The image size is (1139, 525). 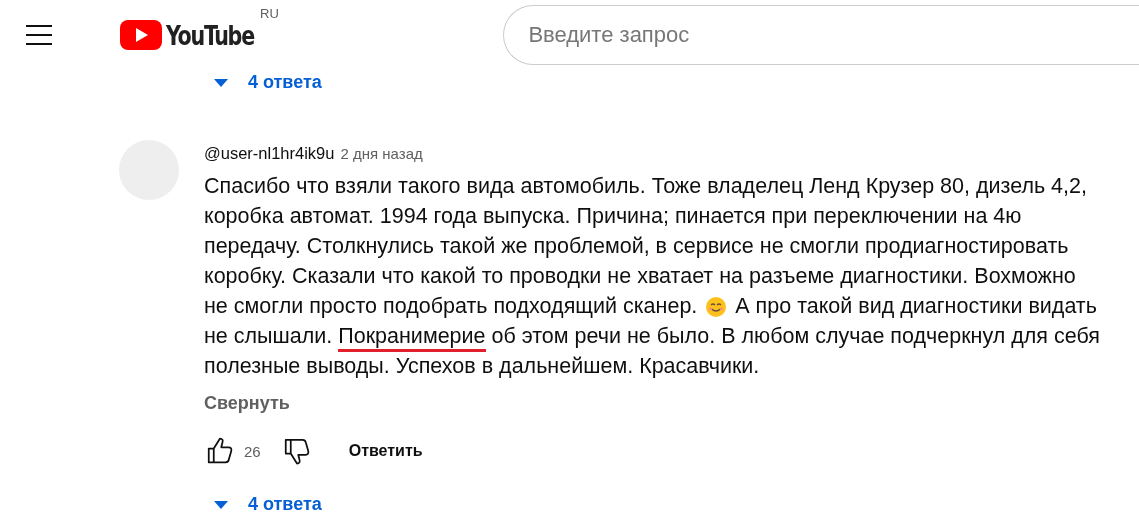 I want to click on smiling-face-icon, so click(x=716, y=307).